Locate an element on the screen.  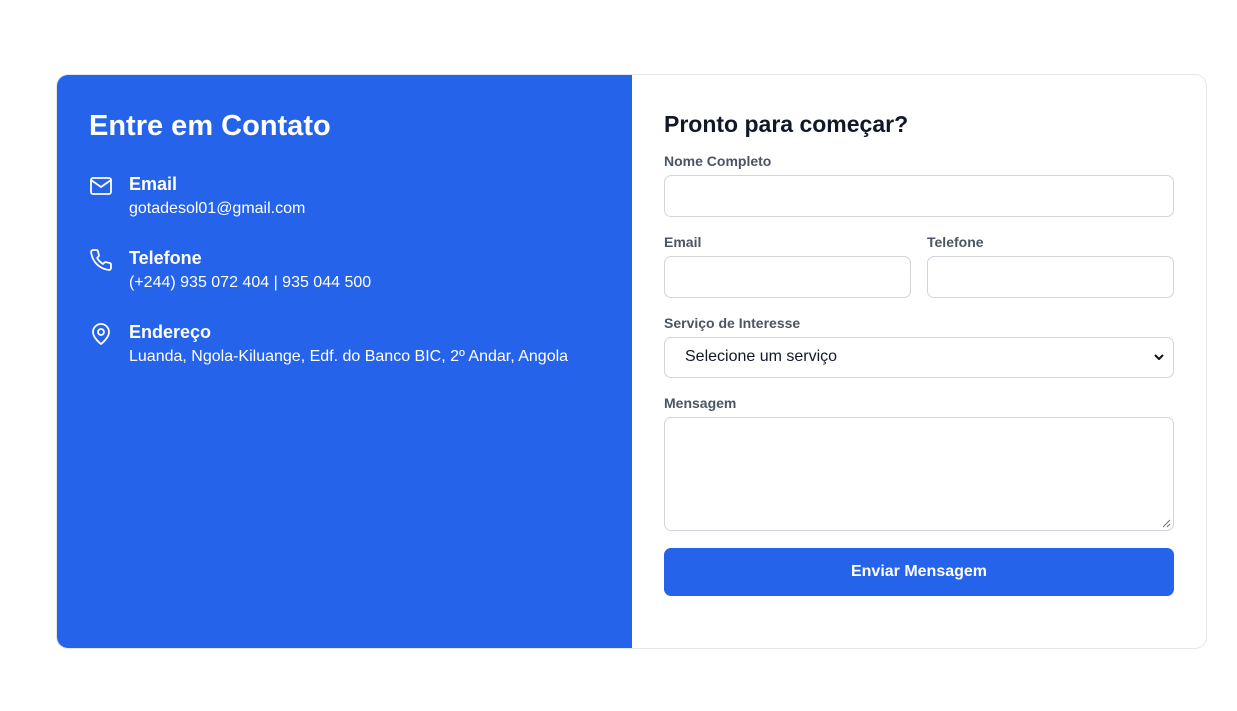
message-label: Mensagem is located at coordinates (700, 402).